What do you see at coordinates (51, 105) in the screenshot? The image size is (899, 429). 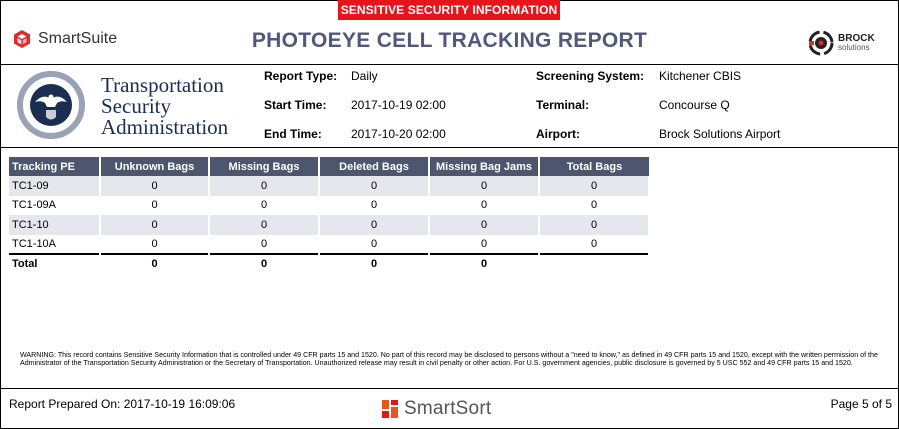 I see `dhs-seal-icon` at bounding box center [51, 105].